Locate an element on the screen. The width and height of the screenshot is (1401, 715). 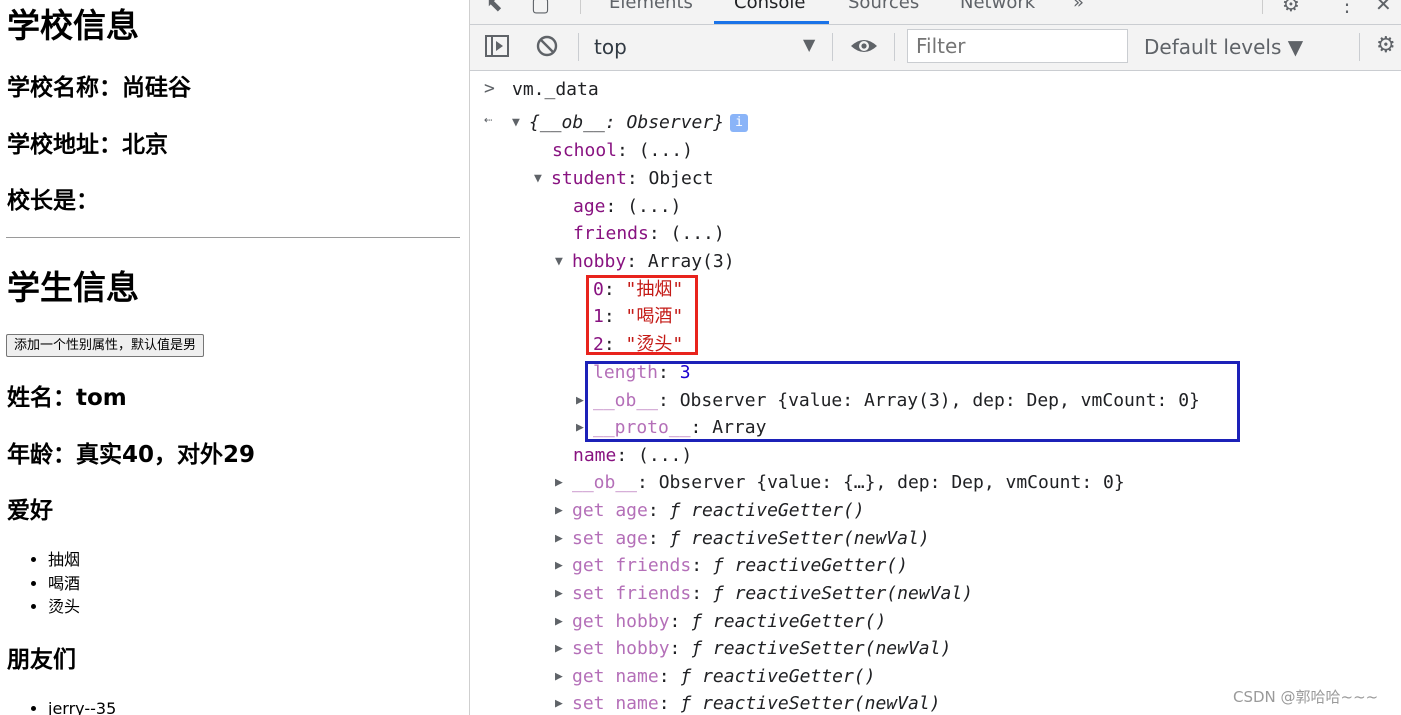
console-settings-icon: ⚙ is located at coordinates (1386, 46).